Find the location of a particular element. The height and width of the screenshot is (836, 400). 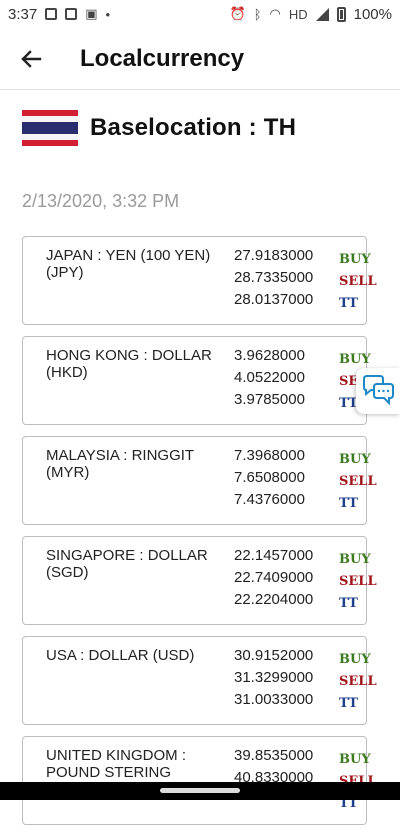

rate-values: 7.3968000 7.6508000 7.4376000 is located at coordinates (269, 478).